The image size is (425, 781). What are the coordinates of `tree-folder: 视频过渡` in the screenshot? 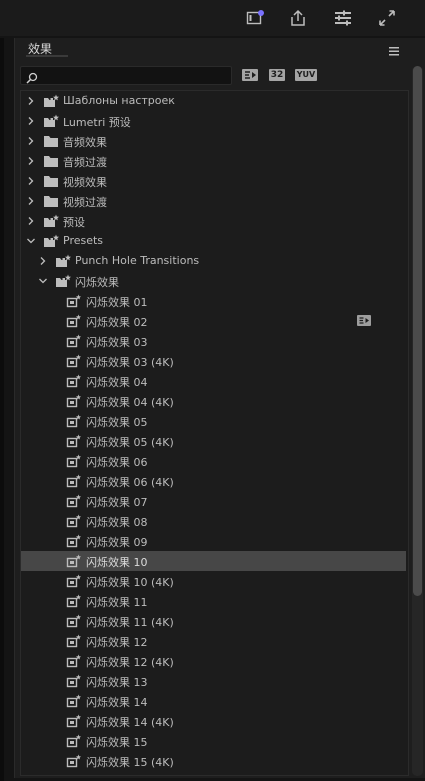 It's located at (213, 201).